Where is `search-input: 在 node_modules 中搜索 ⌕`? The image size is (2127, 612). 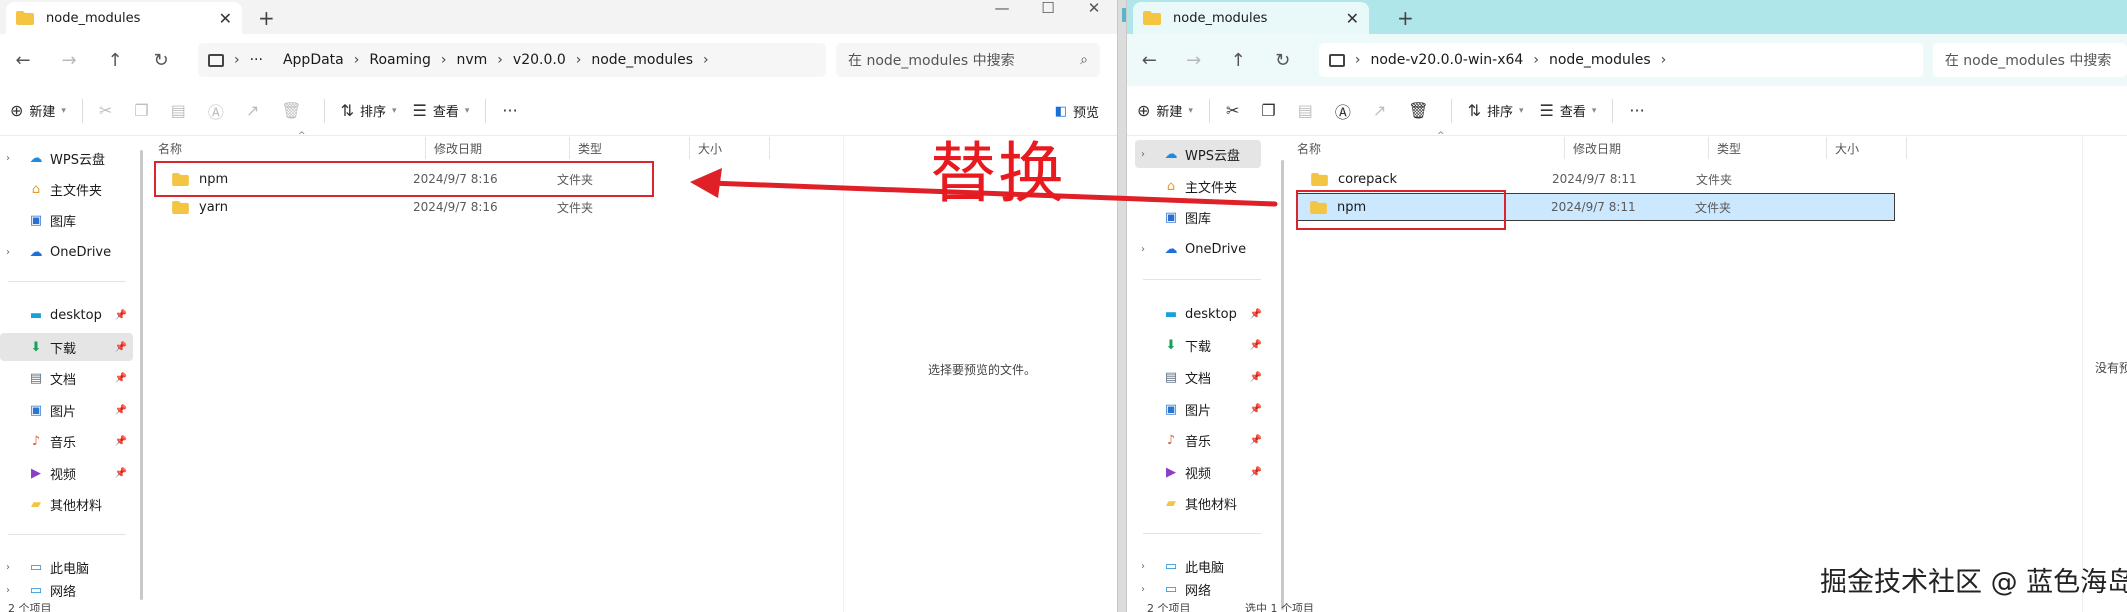 search-input: 在 node_modules 中搜索 ⌕ is located at coordinates (968, 60).